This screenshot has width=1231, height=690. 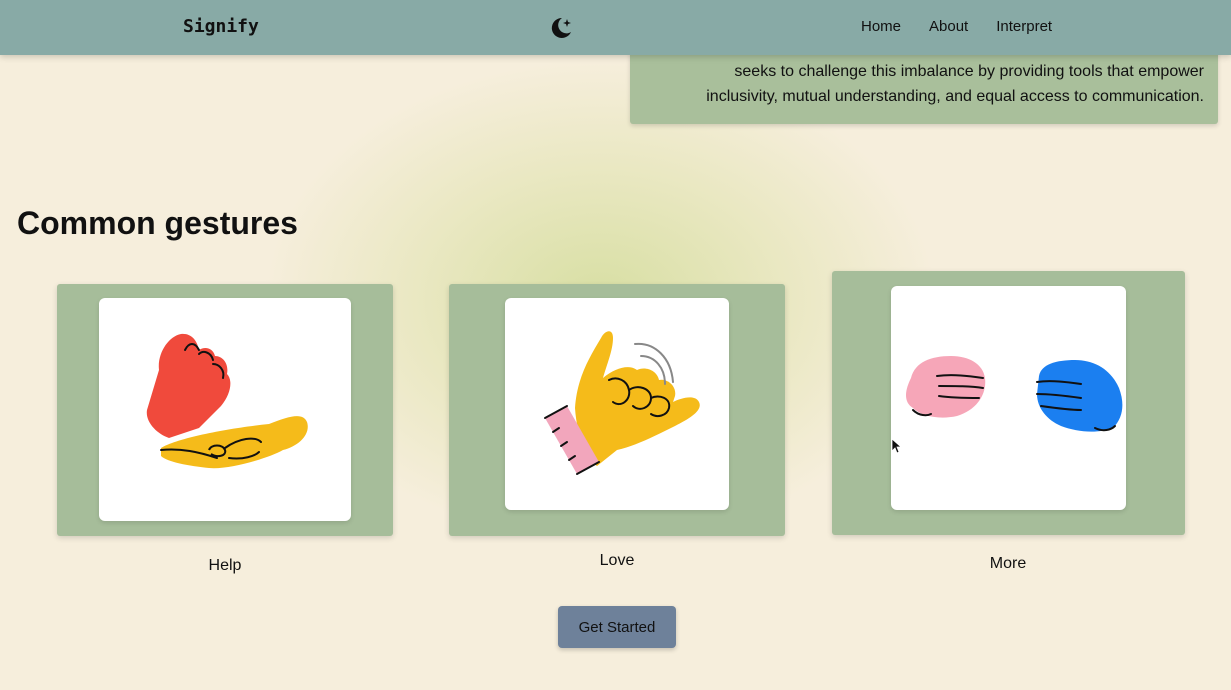 What do you see at coordinates (617, 560) in the screenshot?
I see `gesture-label-love: Love` at bounding box center [617, 560].